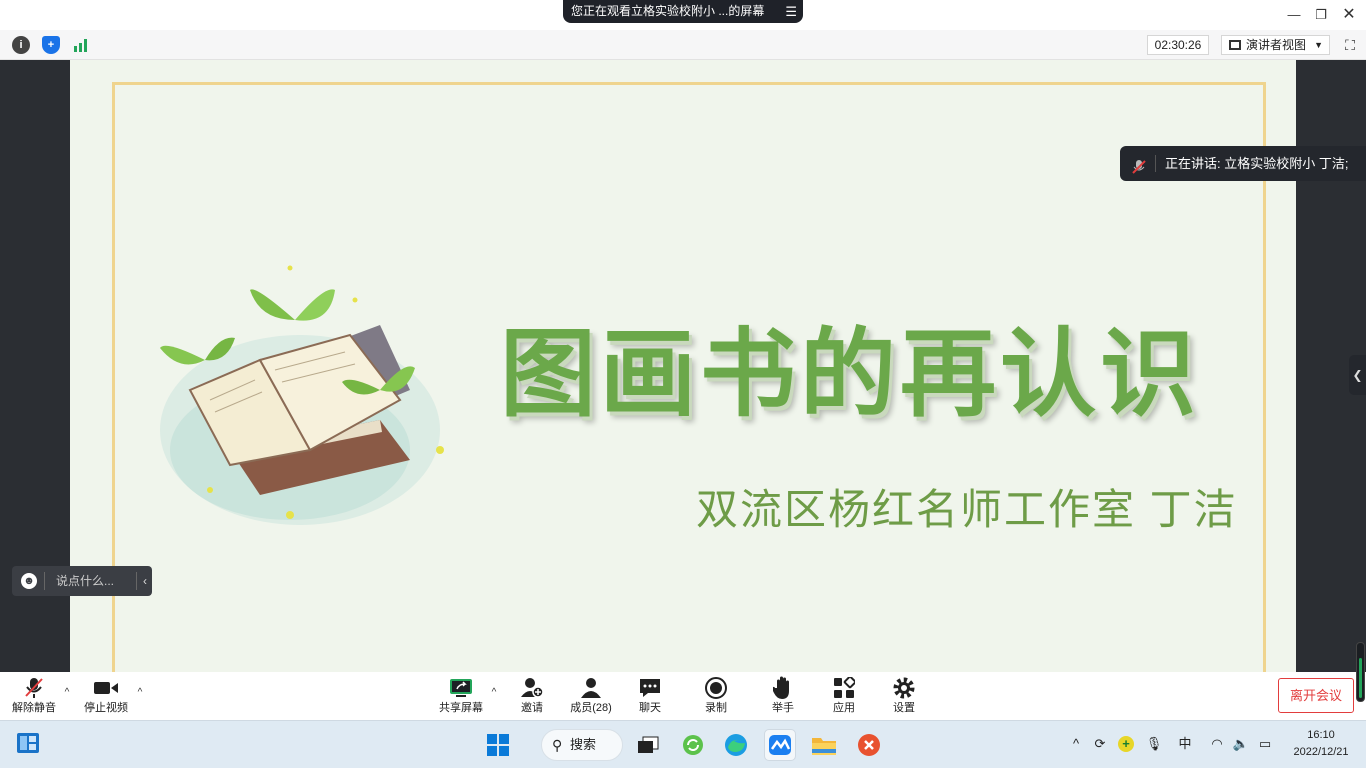  Describe the element at coordinates (591, 708) in the screenshot. I see `members-label: 成员(28)` at that location.